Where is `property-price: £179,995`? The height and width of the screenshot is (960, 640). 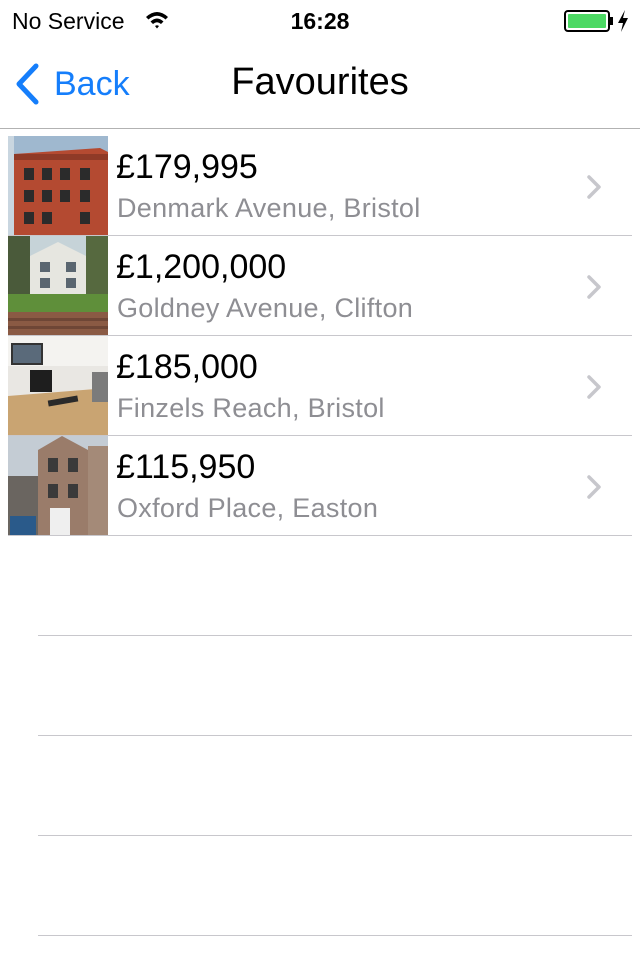 property-price: £179,995 is located at coordinates (187, 167).